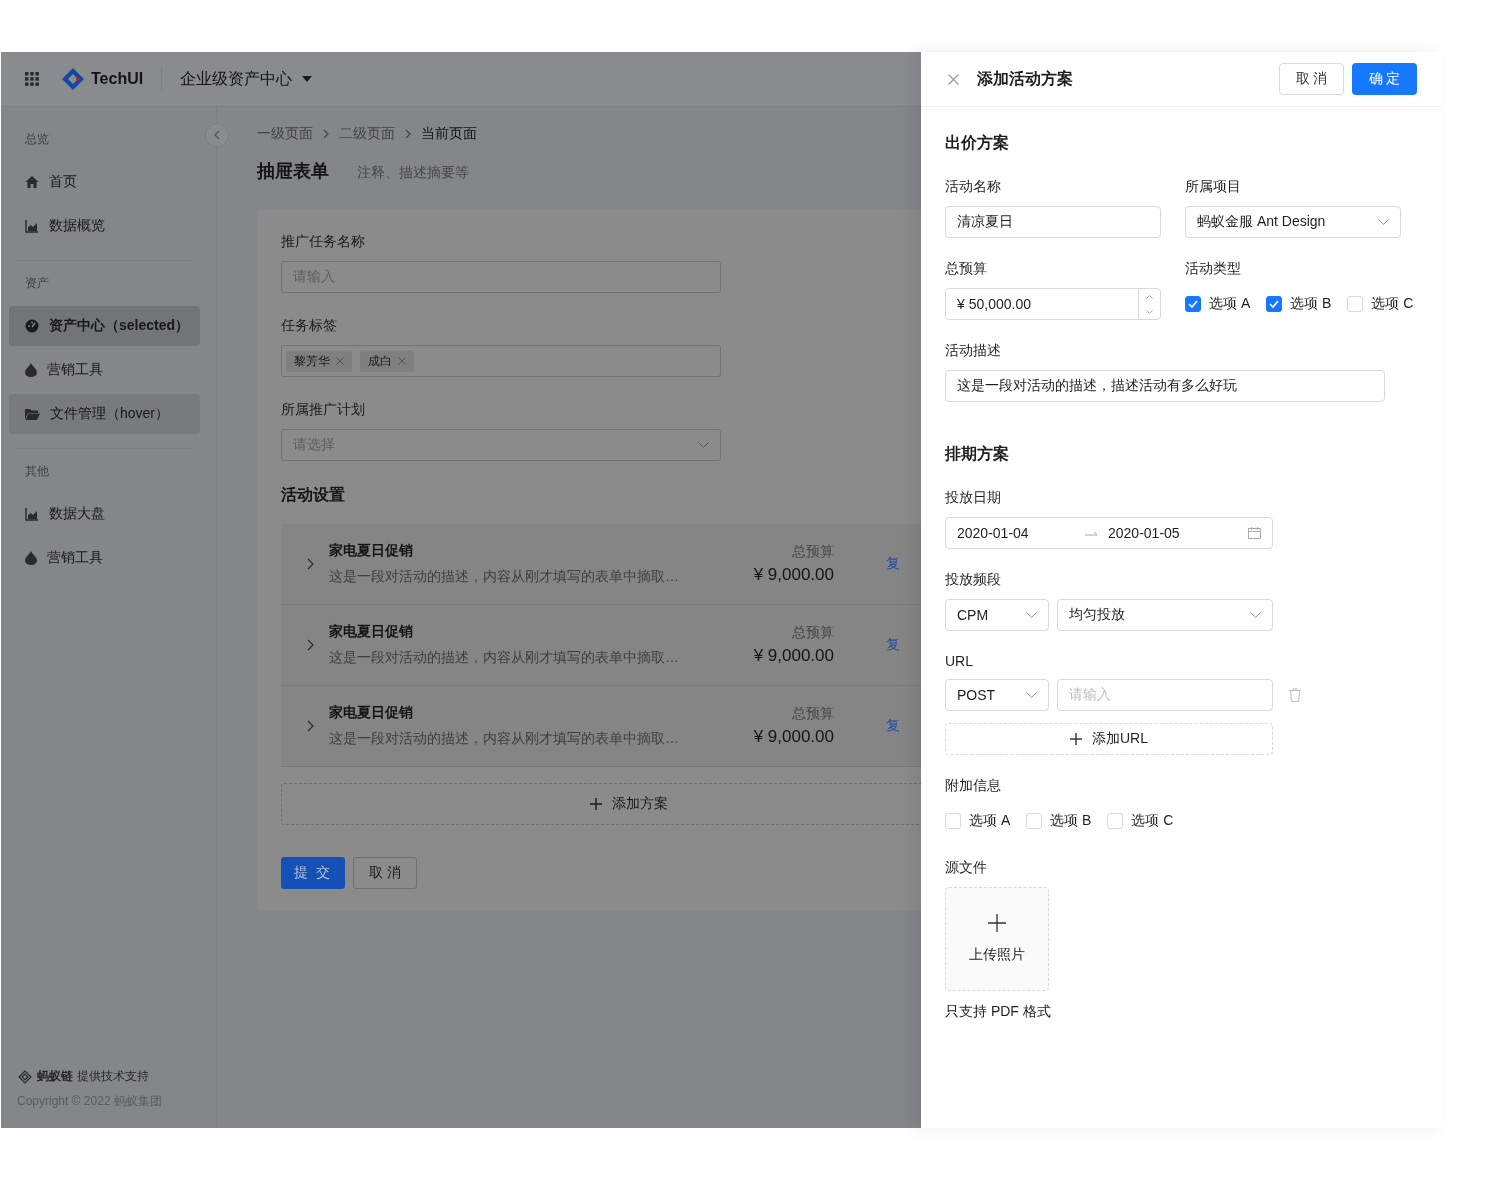 Image resolution: width=1505 pixels, height=1204 pixels. What do you see at coordinates (973, 187) in the screenshot?
I see `field-label: 活动名称` at bounding box center [973, 187].